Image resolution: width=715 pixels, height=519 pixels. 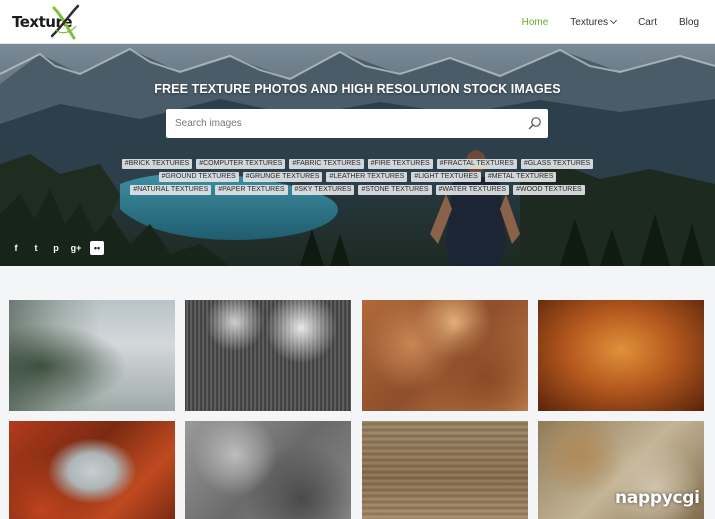 I want to click on tag-natural: #NATURAL TEXTURES, so click(x=171, y=190).